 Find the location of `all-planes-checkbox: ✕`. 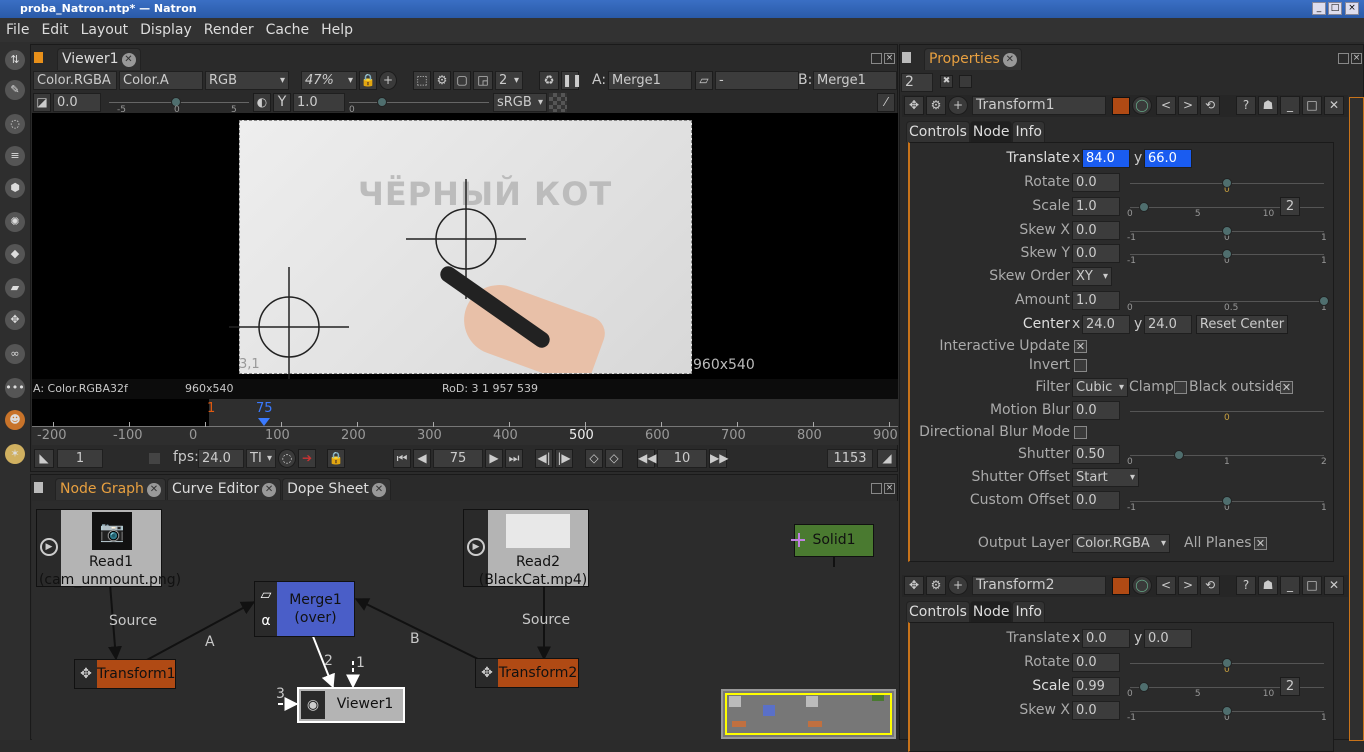

all-planes-checkbox: ✕ is located at coordinates (1260, 543).